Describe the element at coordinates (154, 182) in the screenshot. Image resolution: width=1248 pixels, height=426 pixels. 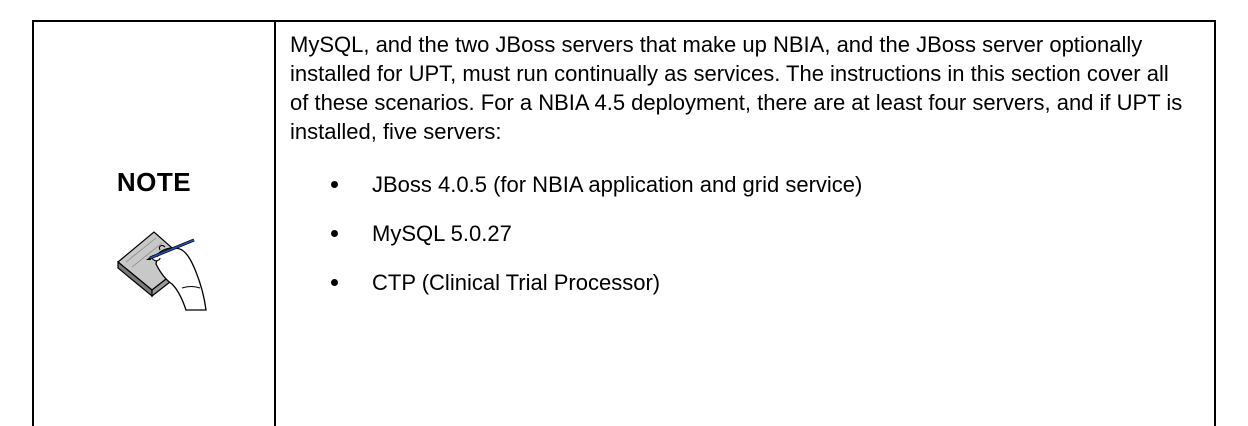
I see `note-label: NOTE` at that location.